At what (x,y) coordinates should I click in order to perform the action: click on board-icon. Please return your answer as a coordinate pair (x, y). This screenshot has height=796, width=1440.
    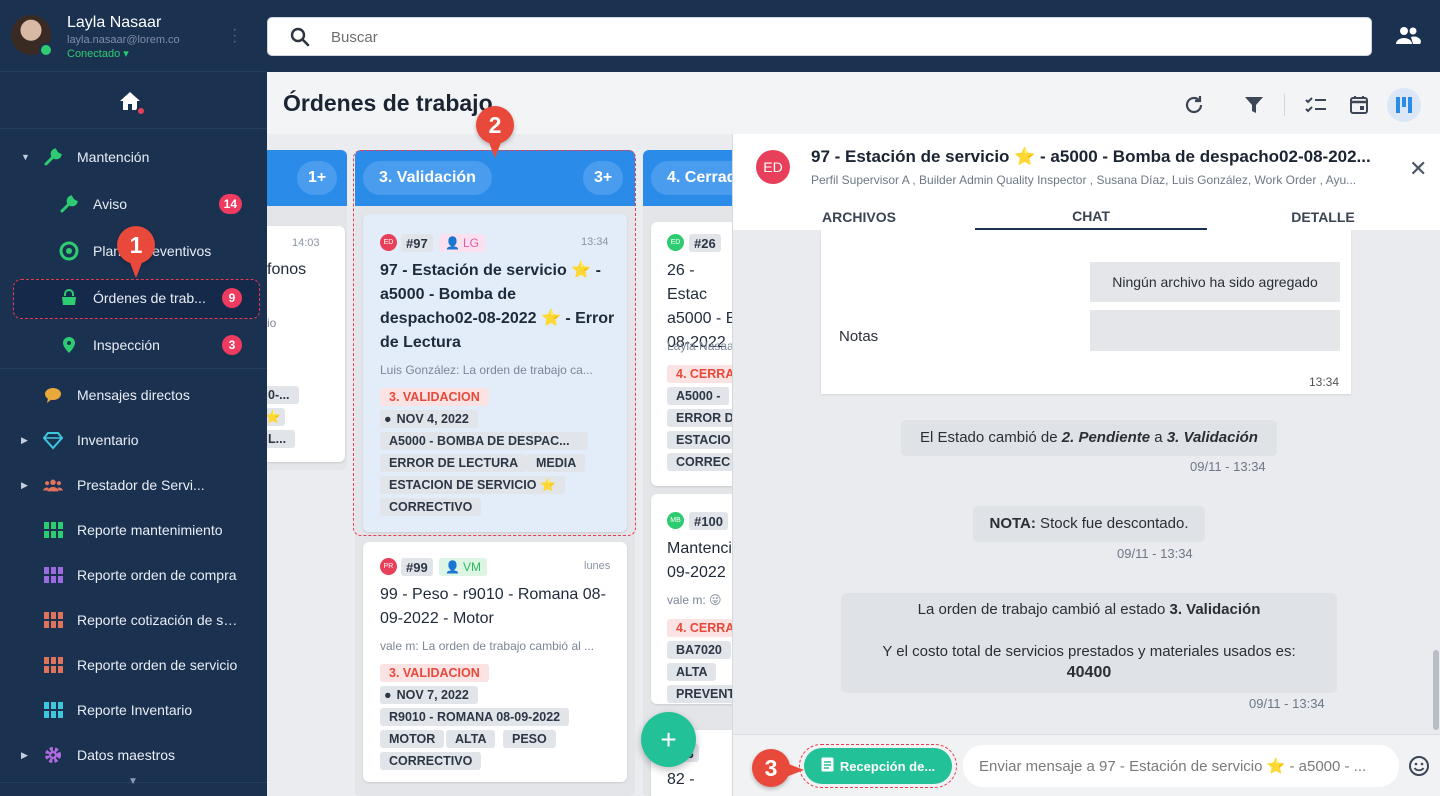
    Looking at the image, I should click on (1404, 105).